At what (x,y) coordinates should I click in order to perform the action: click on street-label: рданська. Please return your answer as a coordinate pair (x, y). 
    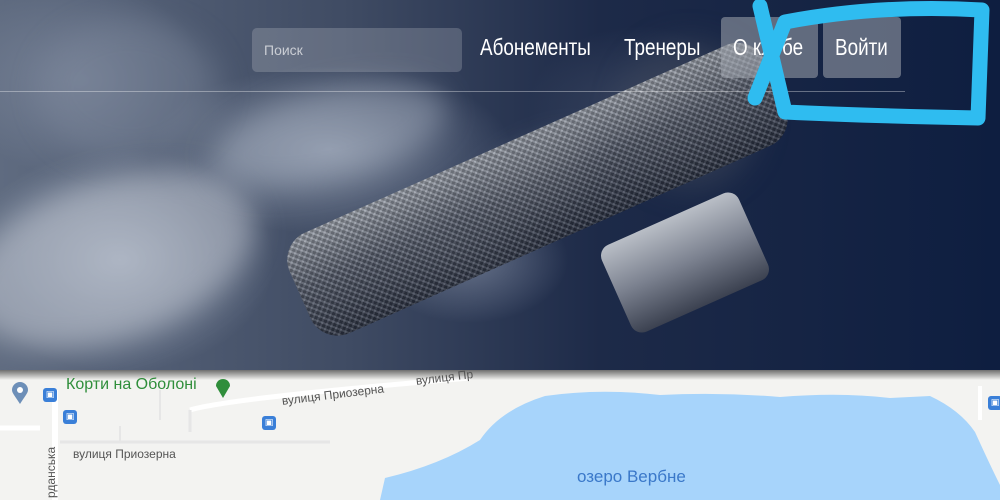
    Looking at the image, I should click on (51, 472).